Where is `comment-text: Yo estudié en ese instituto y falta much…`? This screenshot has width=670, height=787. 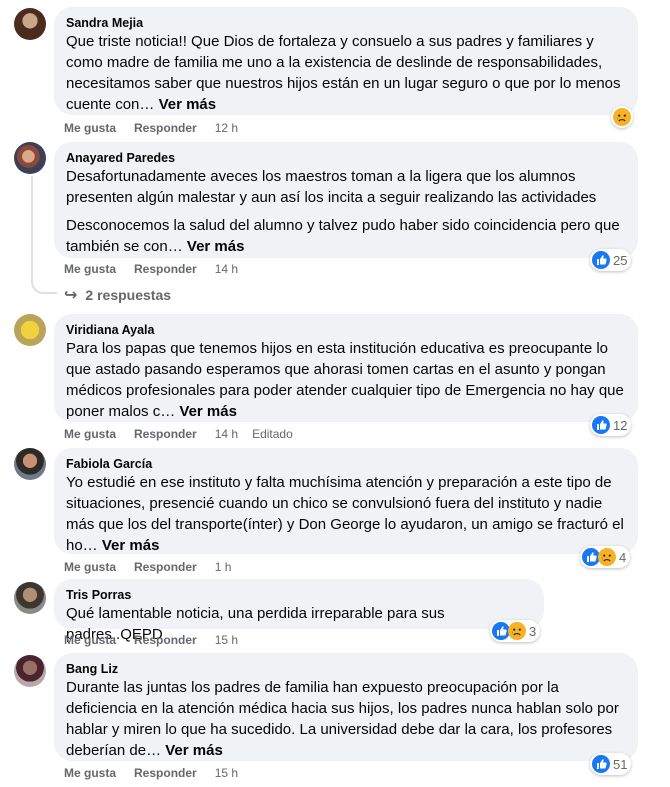 comment-text: Yo estudié en ese instituto y falta much… is located at coordinates (346, 514).